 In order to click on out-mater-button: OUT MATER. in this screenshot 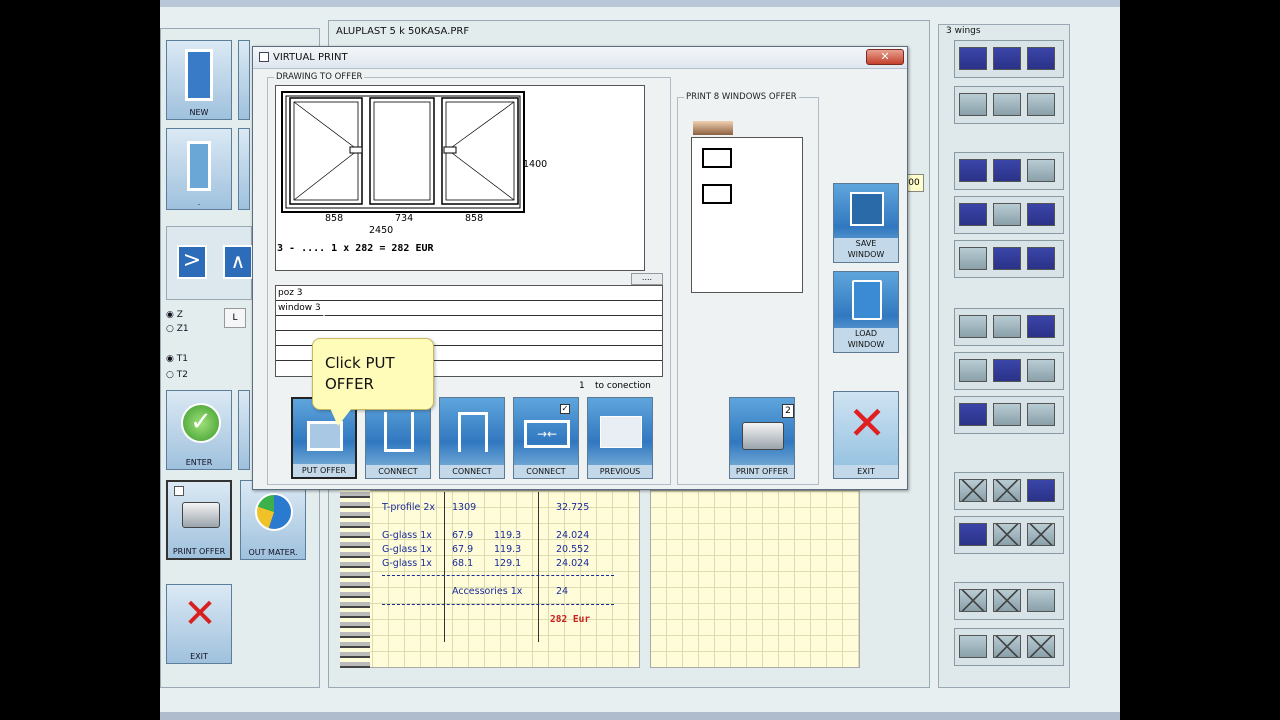, I will do `click(273, 520)`.